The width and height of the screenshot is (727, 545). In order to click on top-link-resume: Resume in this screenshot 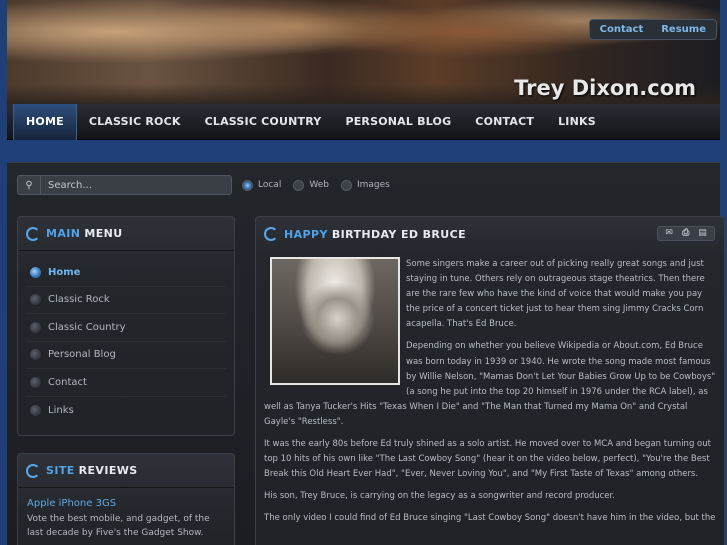, I will do `click(683, 29)`.